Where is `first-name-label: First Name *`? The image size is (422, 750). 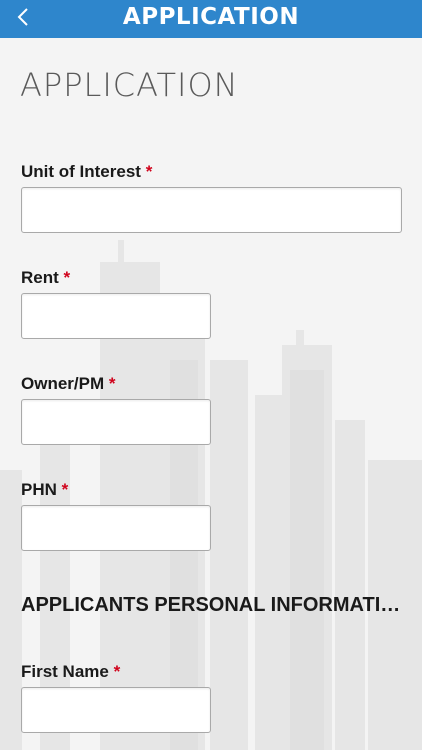
first-name-label: First Name * is located at coordinates (70, 672).